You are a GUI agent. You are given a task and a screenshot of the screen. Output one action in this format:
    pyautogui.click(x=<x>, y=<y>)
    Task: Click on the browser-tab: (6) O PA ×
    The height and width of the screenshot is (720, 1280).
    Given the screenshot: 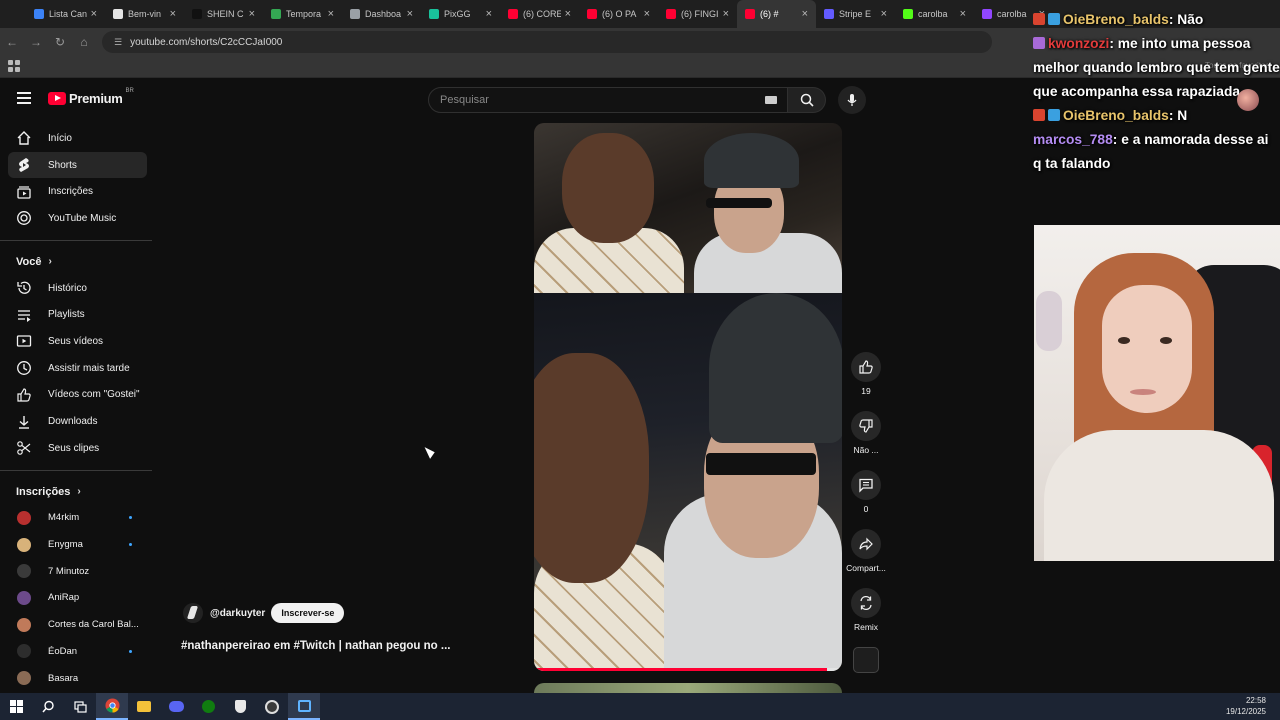 What is the action you would take?
    pyautogui.click(x=618, y=14)
    